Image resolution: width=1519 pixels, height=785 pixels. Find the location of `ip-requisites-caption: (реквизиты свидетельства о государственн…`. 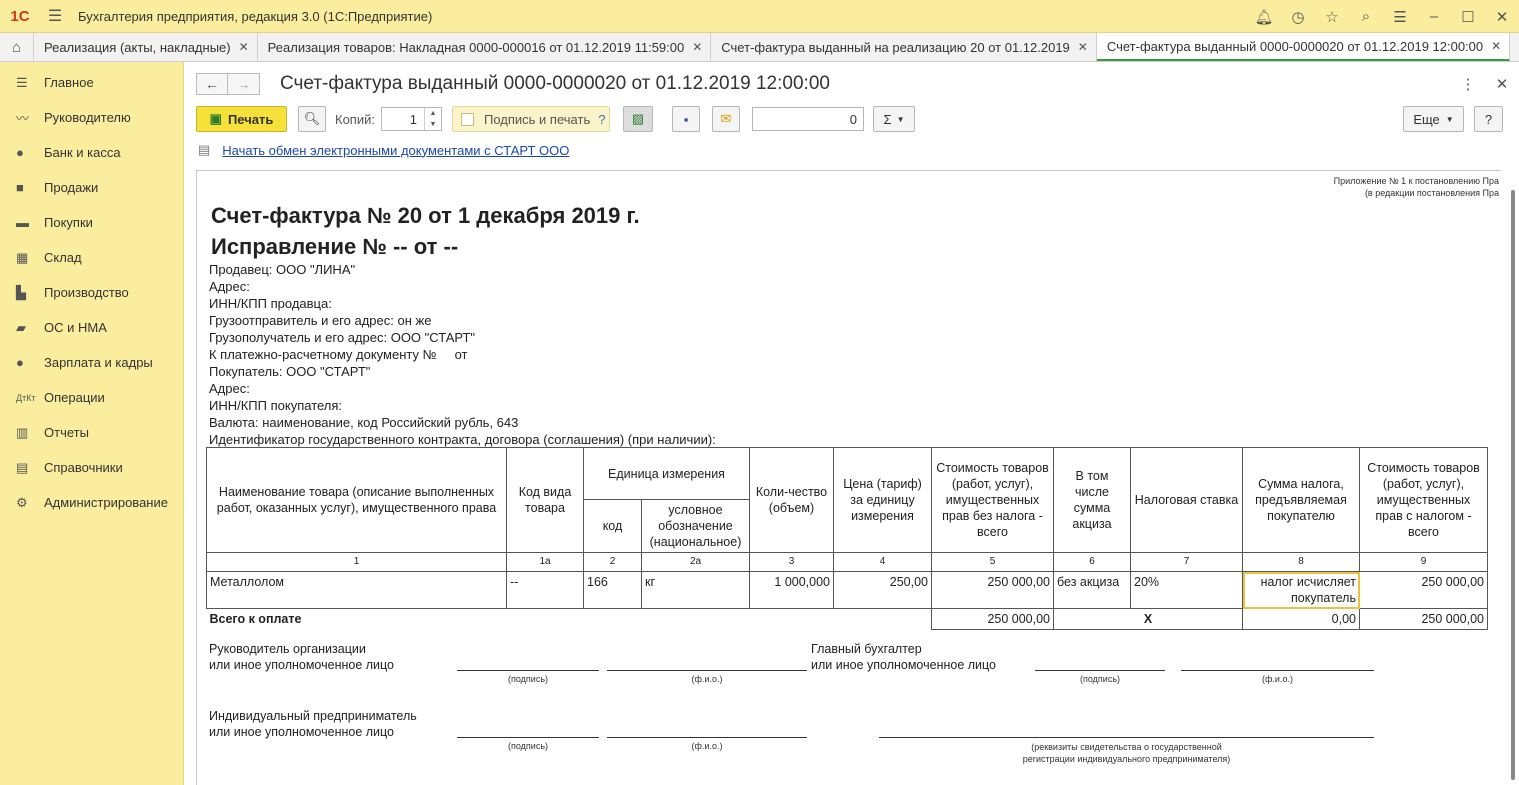

ip-requisites-caption: (реквизиты свидетельства о государственн… is located at coordinates (1126, 753).